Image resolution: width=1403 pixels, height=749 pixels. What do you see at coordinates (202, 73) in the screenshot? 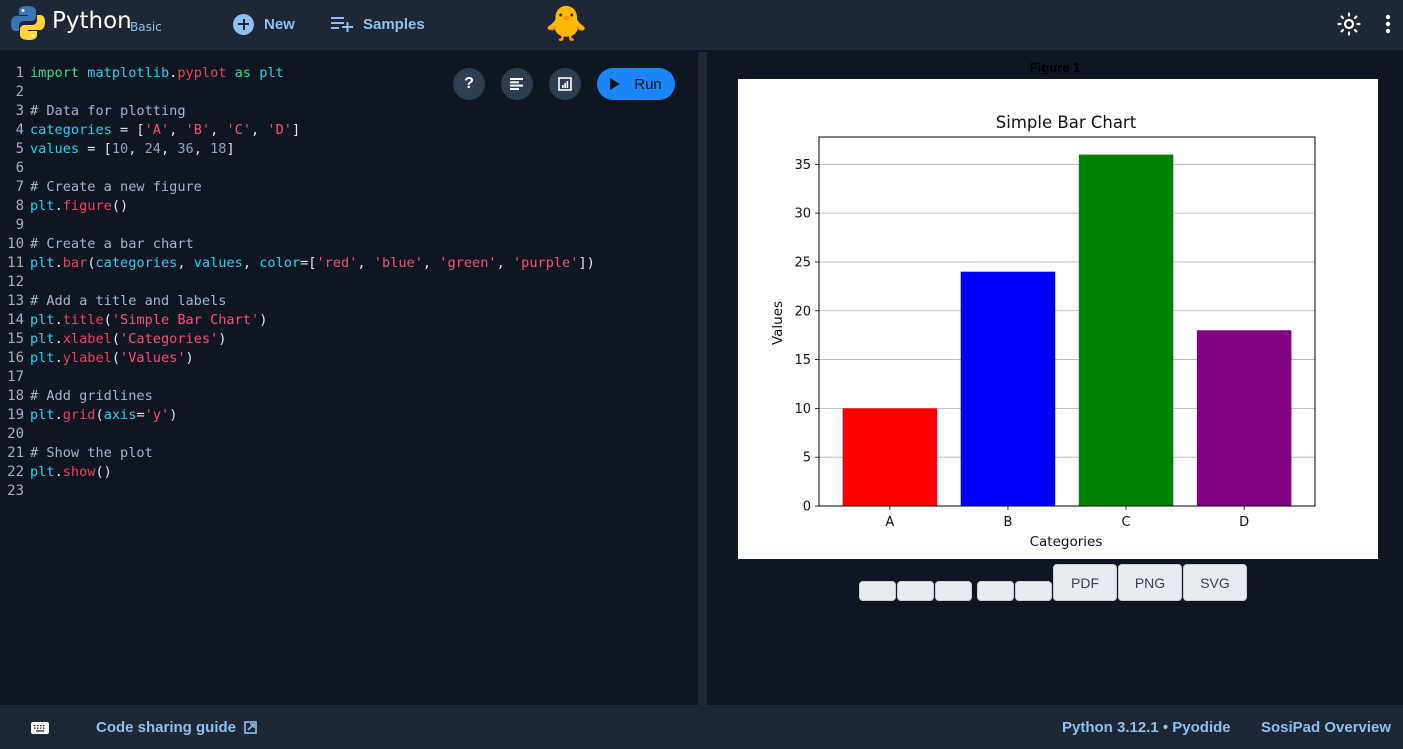
I see `code-token: pyplot` at bounding box center [202, 73].